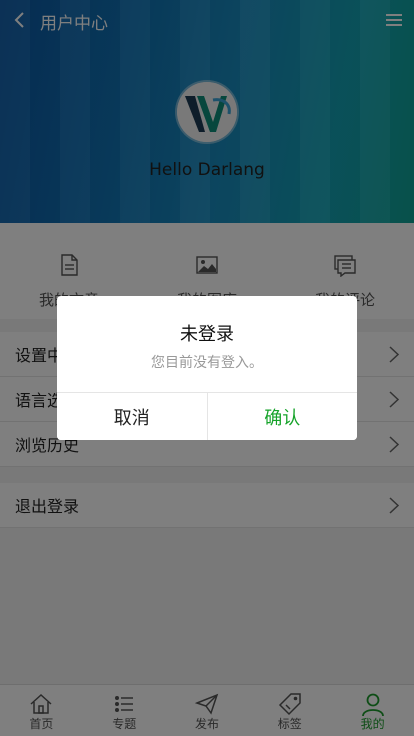 The width and height of the screenshot is (414, 736). What do you see at coordinates (207, 334) in the screenshot?
I see `dialog-title: 未登录` at bounding box center [207, 334].